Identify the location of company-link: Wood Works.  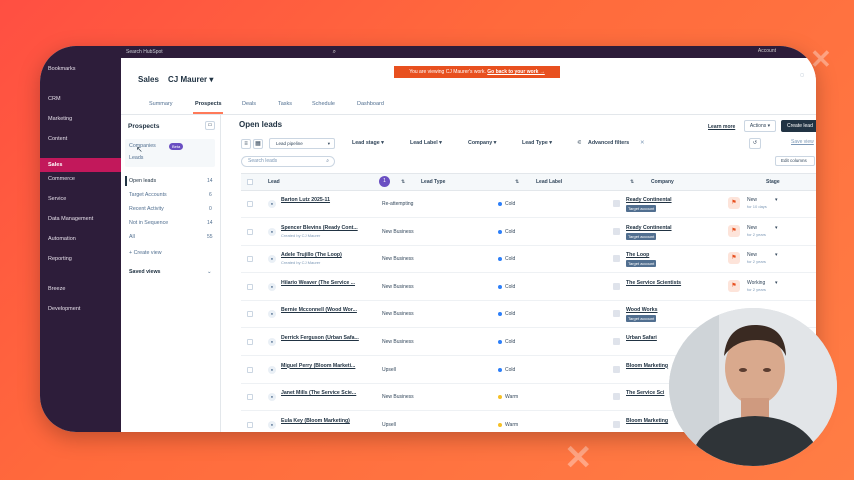
(642, 310).